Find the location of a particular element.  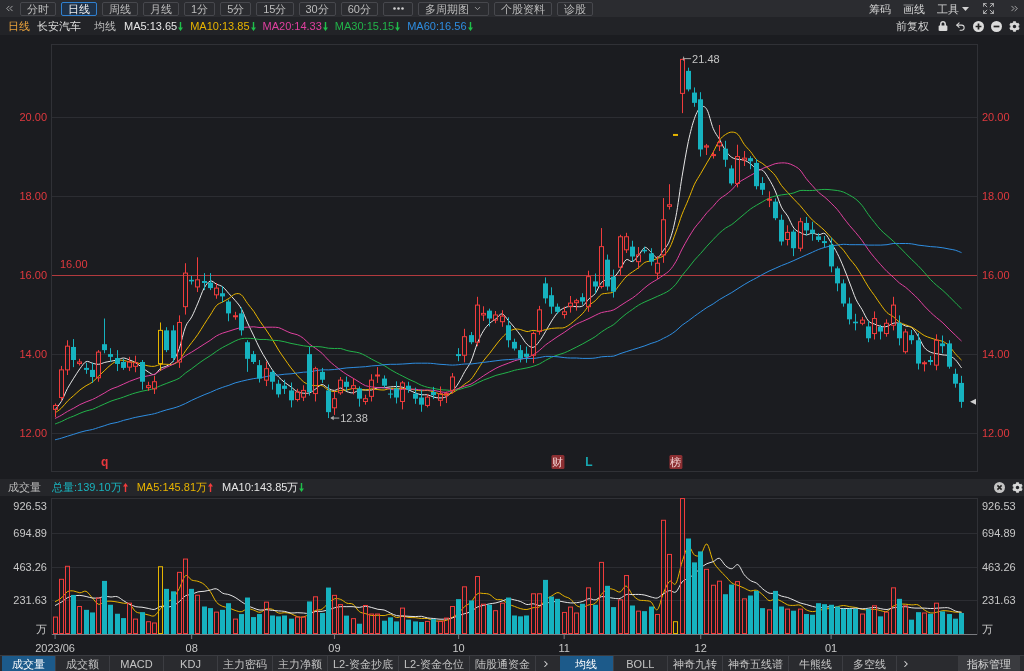

event-tag: 榜 is located at coordinates (676, 462).